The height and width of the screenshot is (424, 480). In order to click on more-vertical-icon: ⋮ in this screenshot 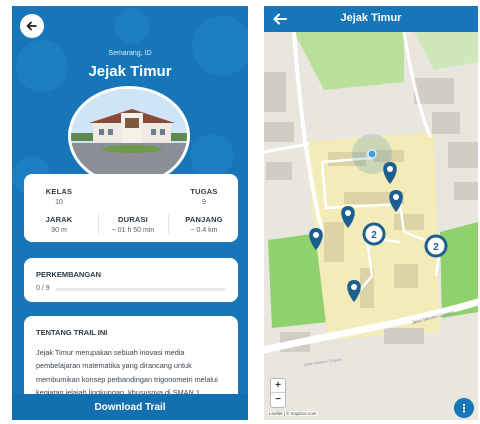, I will do `click(464, 408)`.